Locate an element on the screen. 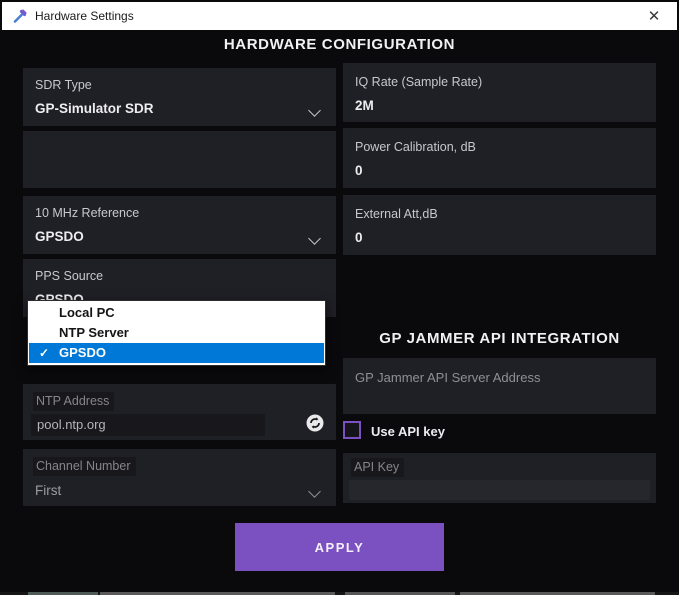 The height and width of the screenshot is (595, 679). ref-10mhz-value: GPSDO is located at coordinates (59, 236).